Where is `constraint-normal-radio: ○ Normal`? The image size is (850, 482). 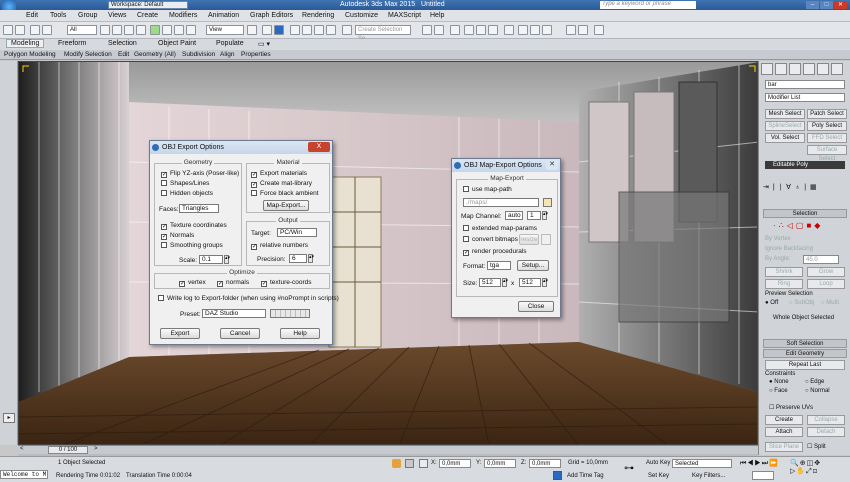 constraint-normal-radio: ○ Normal is located at coordinates (817, 391).